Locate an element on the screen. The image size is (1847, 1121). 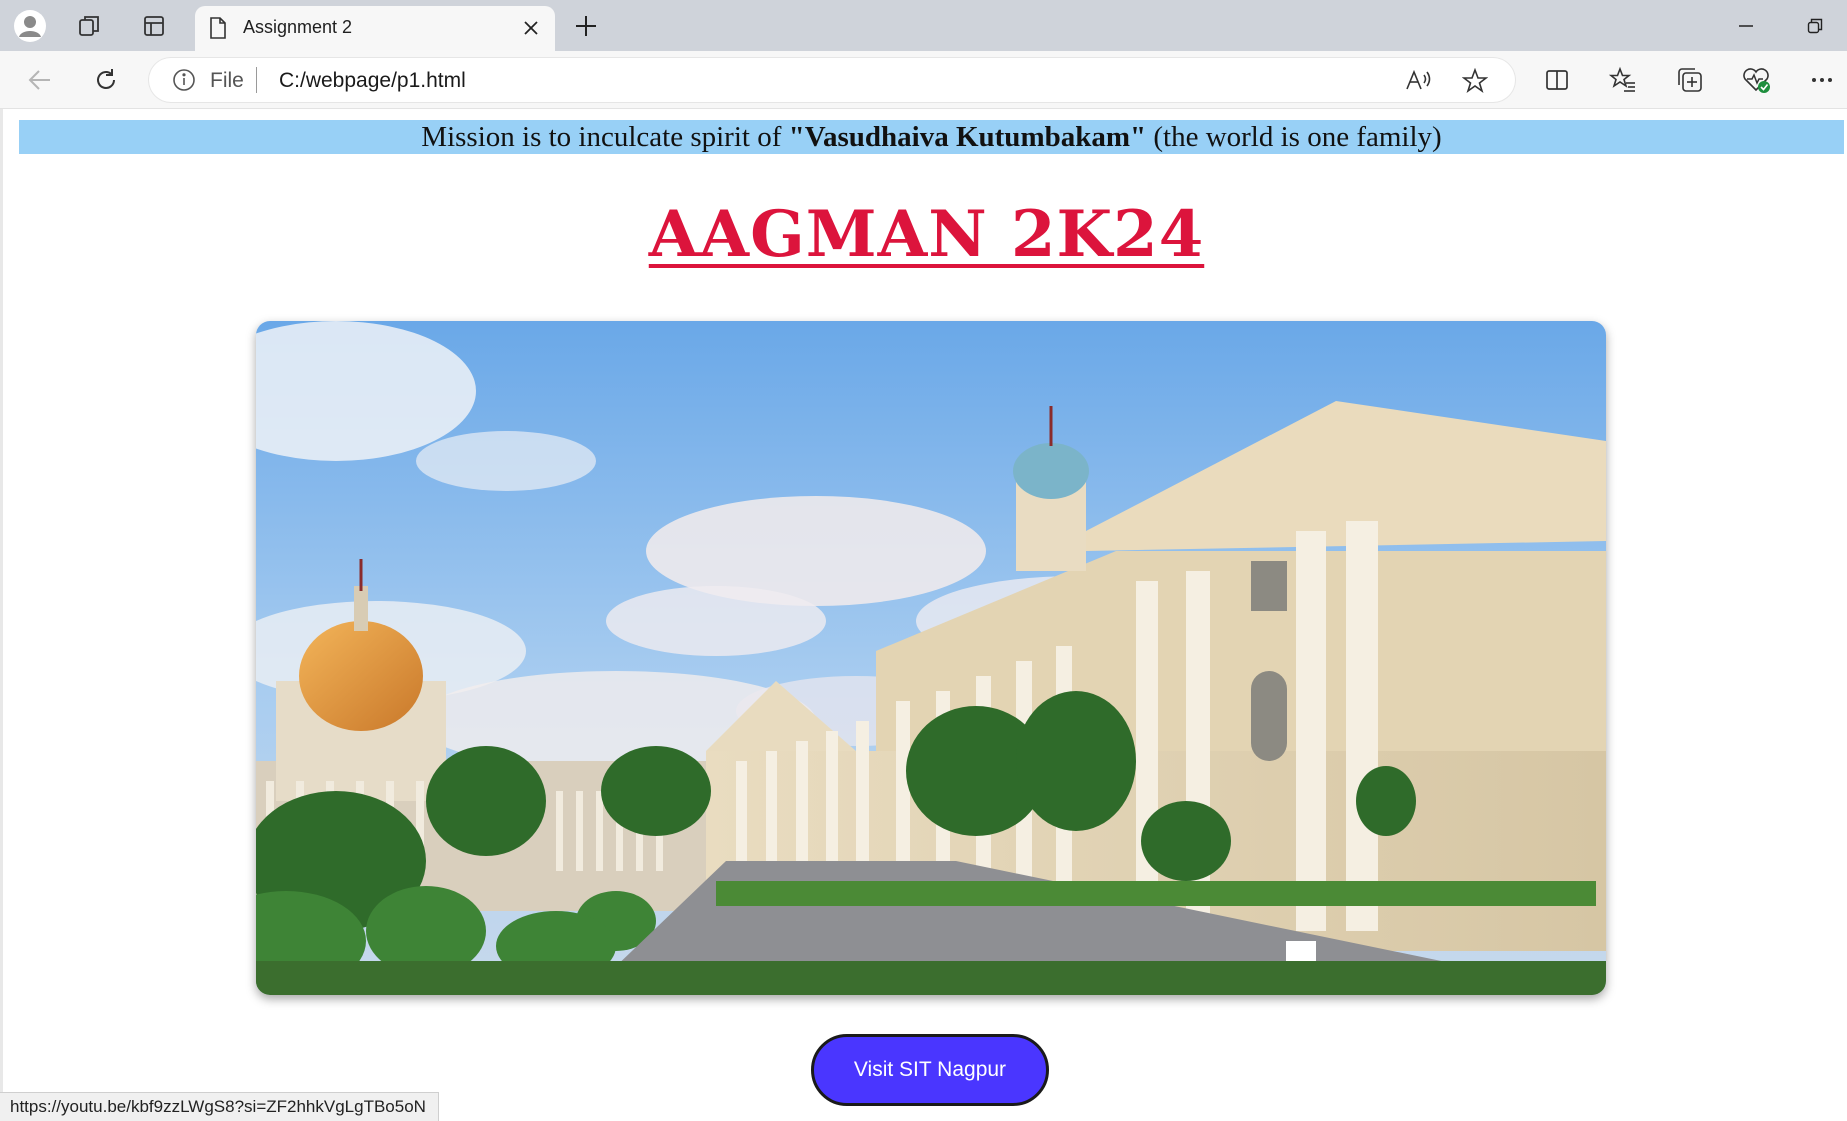
mission-suffix: (the world is one family) is located at coordinates (1294, 137).